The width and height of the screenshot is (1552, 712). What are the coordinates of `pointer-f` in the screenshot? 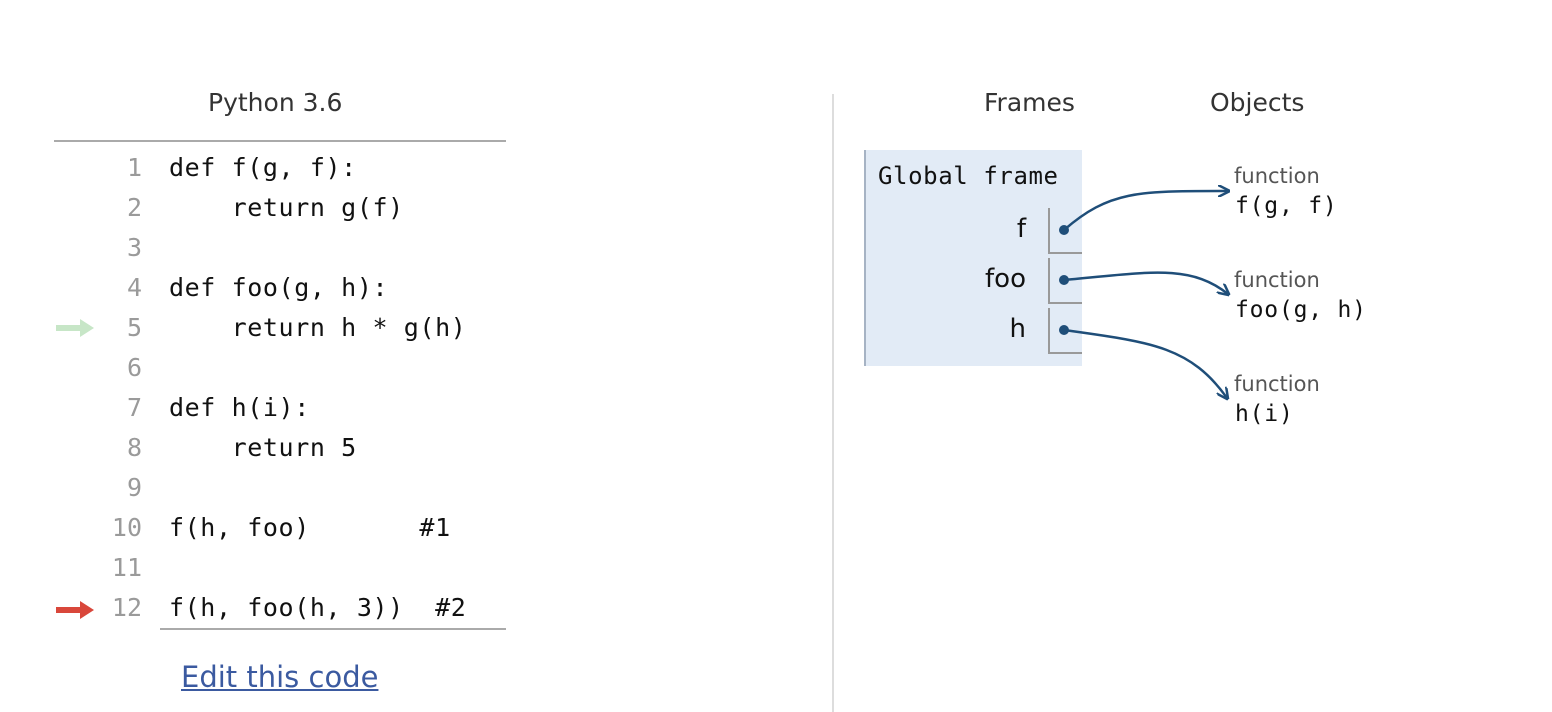 It's located at (1143, 213).